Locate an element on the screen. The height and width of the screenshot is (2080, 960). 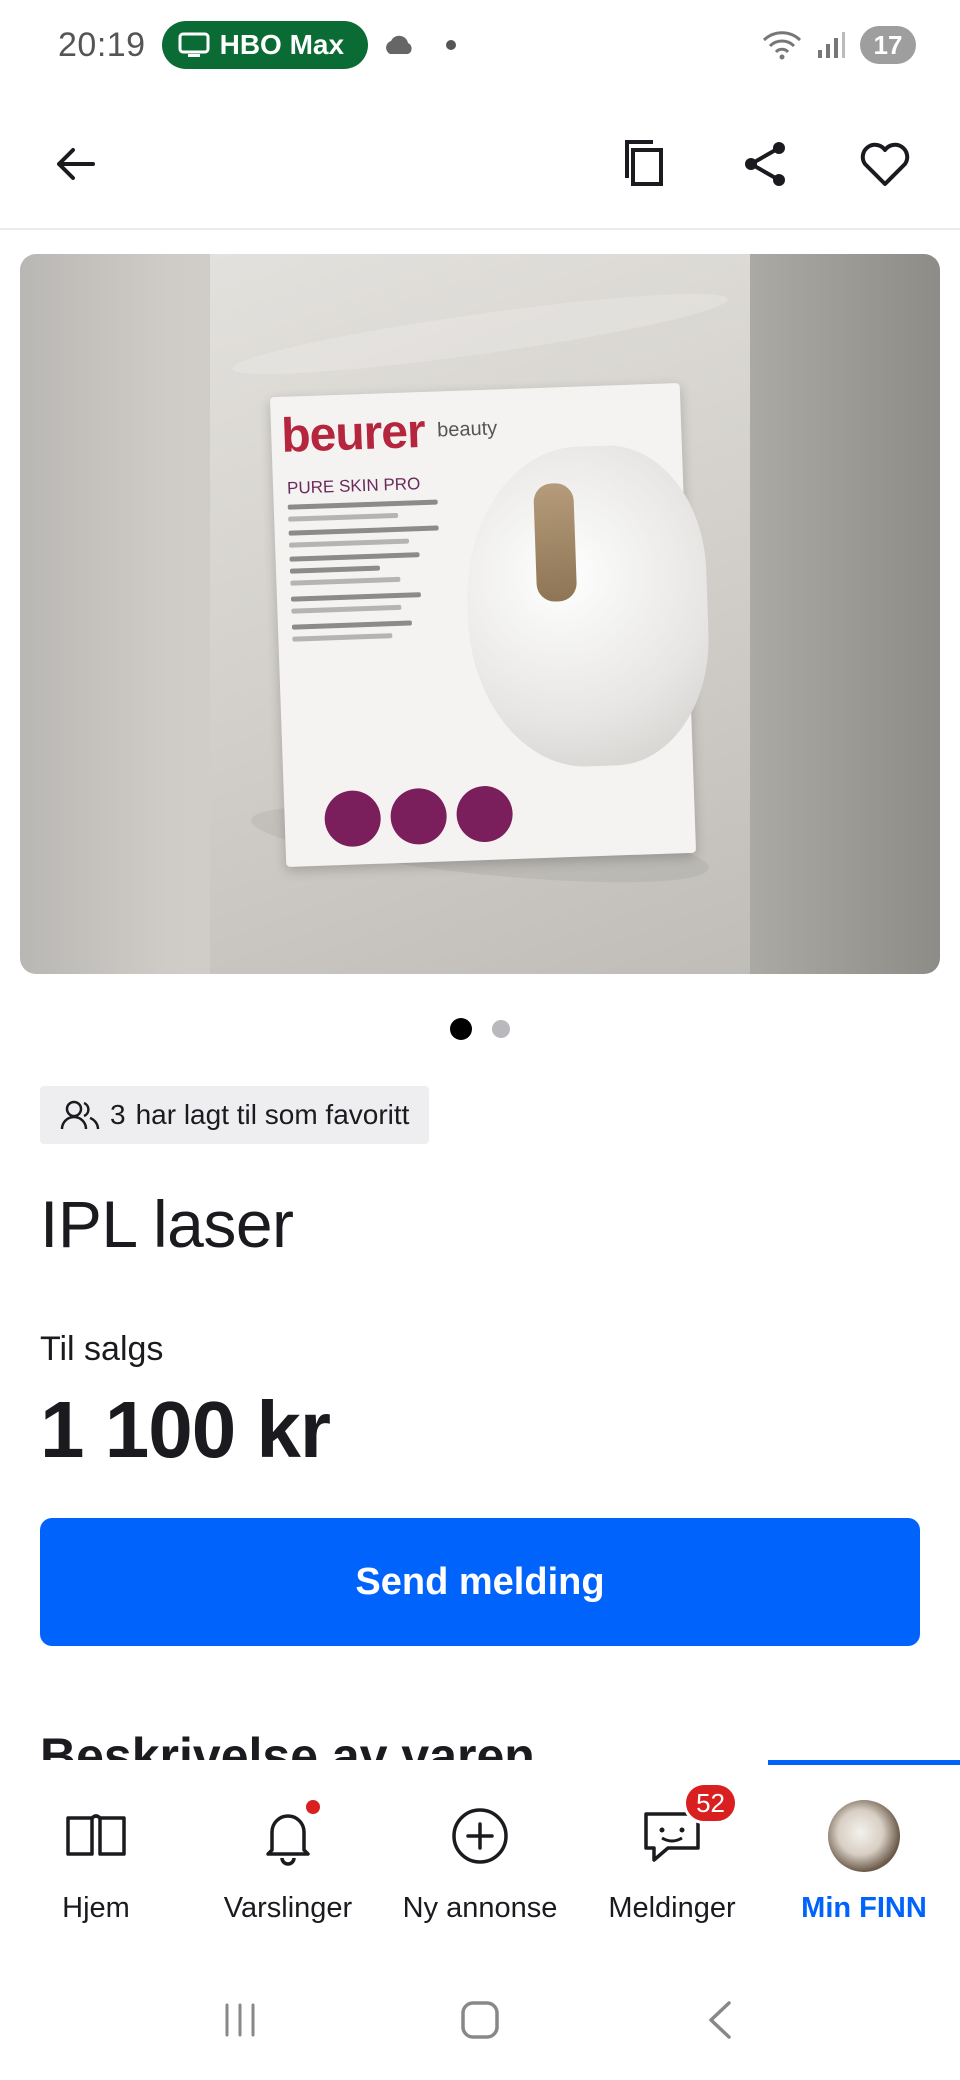
status-bar: 20:19 HBO Max 17 is located at coordinates (480, 45).